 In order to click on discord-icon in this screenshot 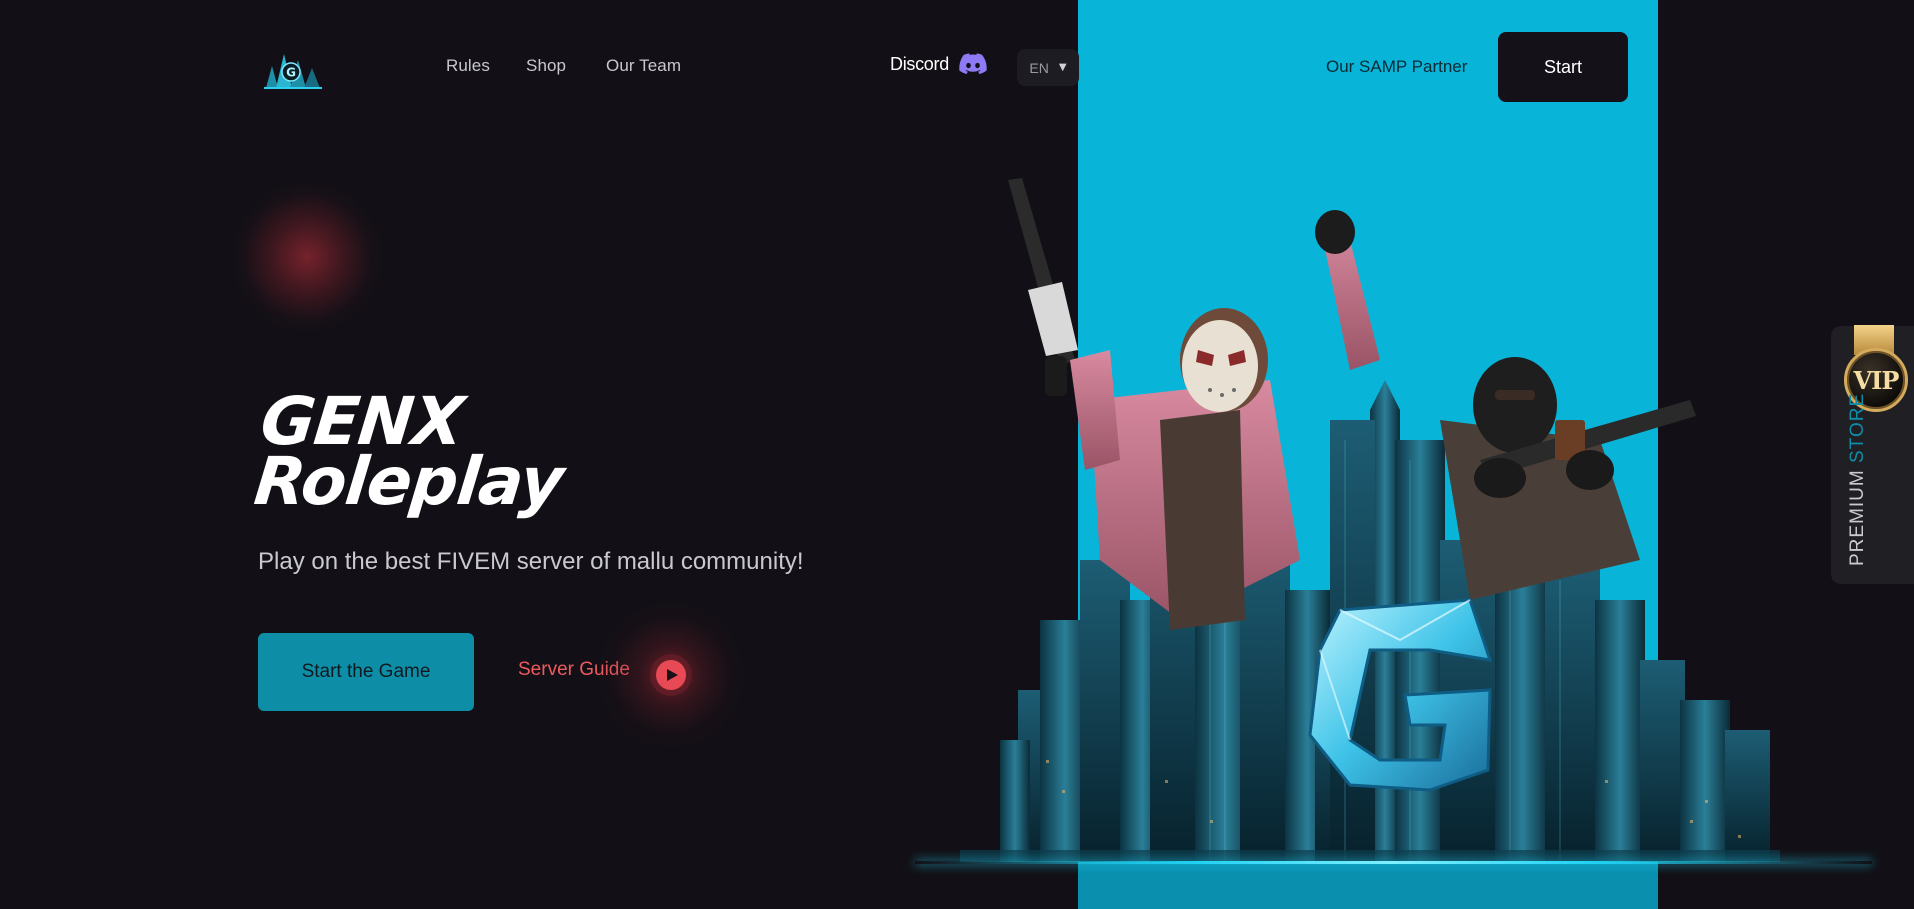, I will do `click(973, 64)`.